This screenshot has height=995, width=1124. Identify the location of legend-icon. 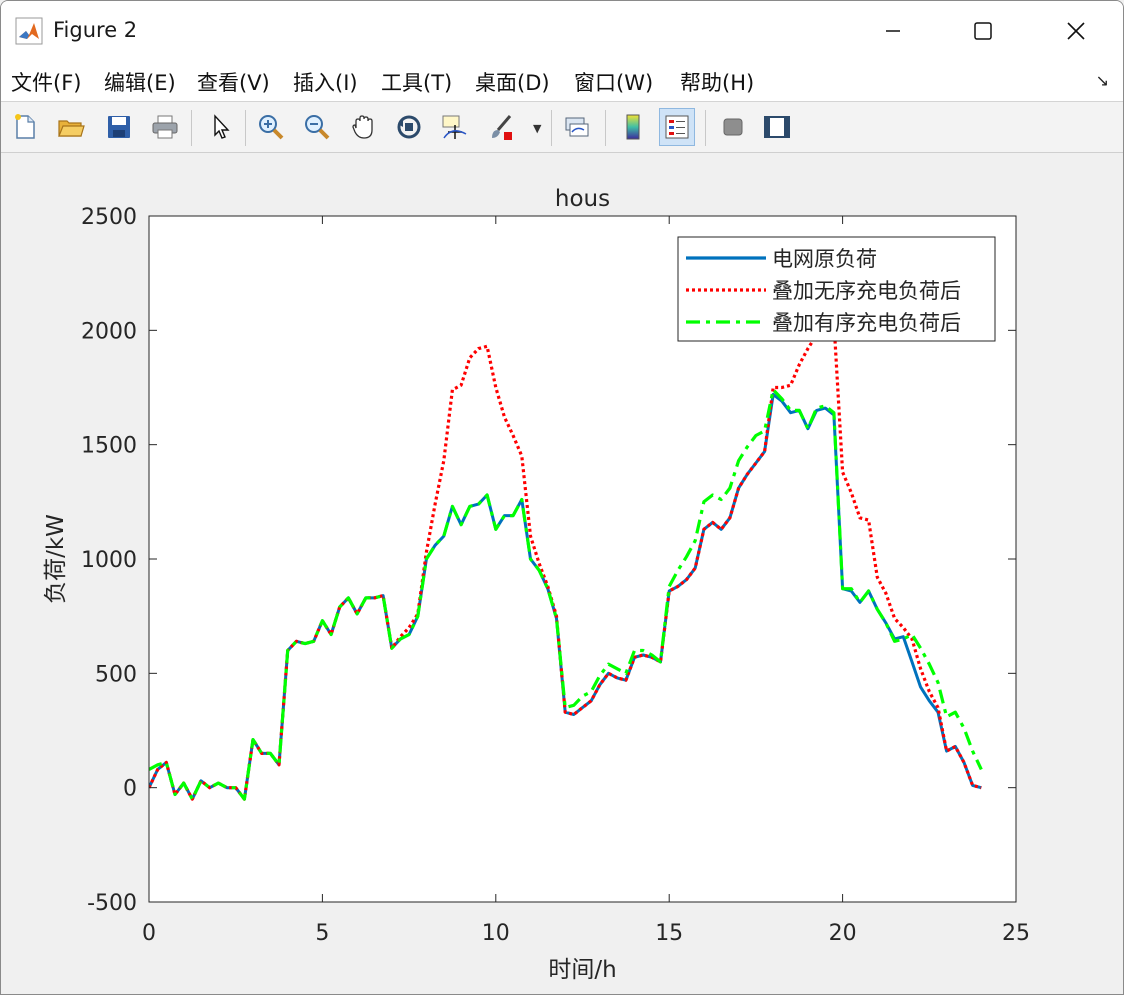
(677, 127).